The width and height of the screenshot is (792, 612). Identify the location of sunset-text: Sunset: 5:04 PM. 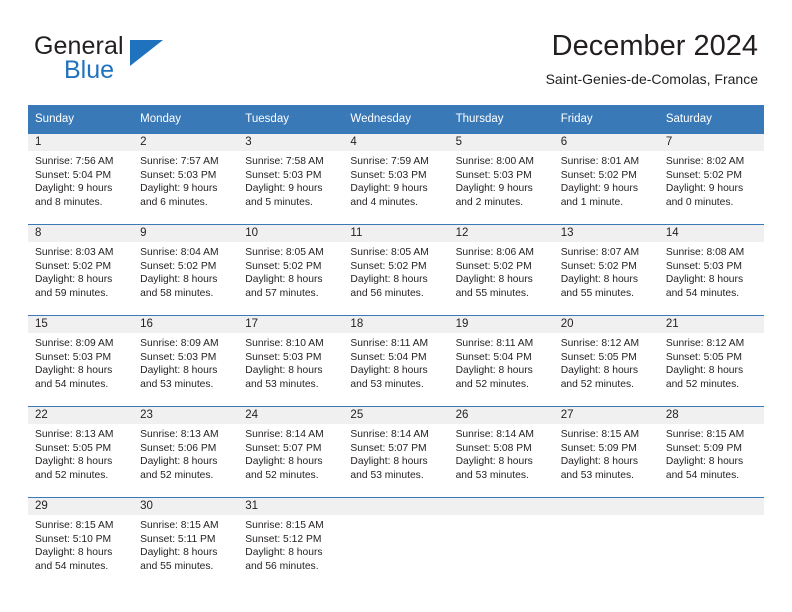
(388, 357).